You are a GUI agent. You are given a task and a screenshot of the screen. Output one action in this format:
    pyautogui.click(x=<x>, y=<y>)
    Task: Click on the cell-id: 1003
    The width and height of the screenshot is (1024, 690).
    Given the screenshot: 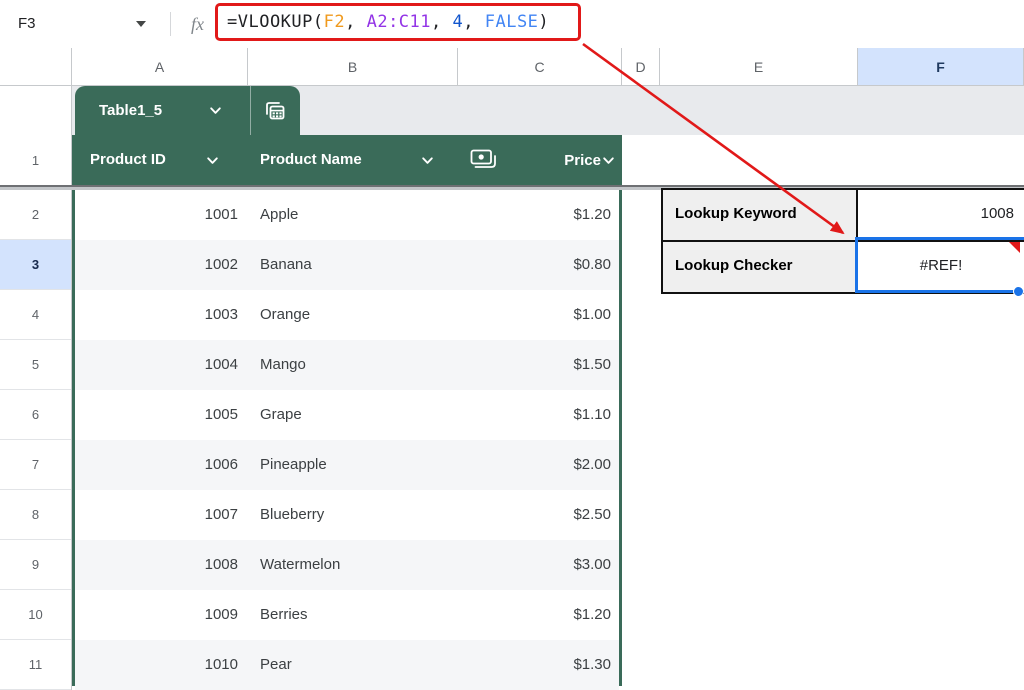 What is the action you would take?
    pyautogui.click(x=161, y=315)
    